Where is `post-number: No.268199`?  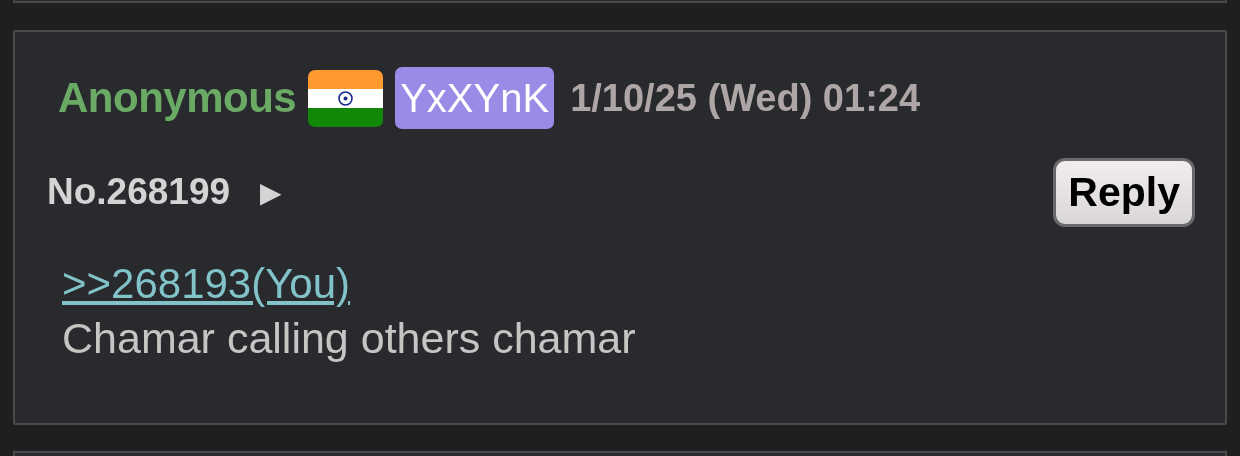 post-number: No.268199 is located at coordinates (139, 192).